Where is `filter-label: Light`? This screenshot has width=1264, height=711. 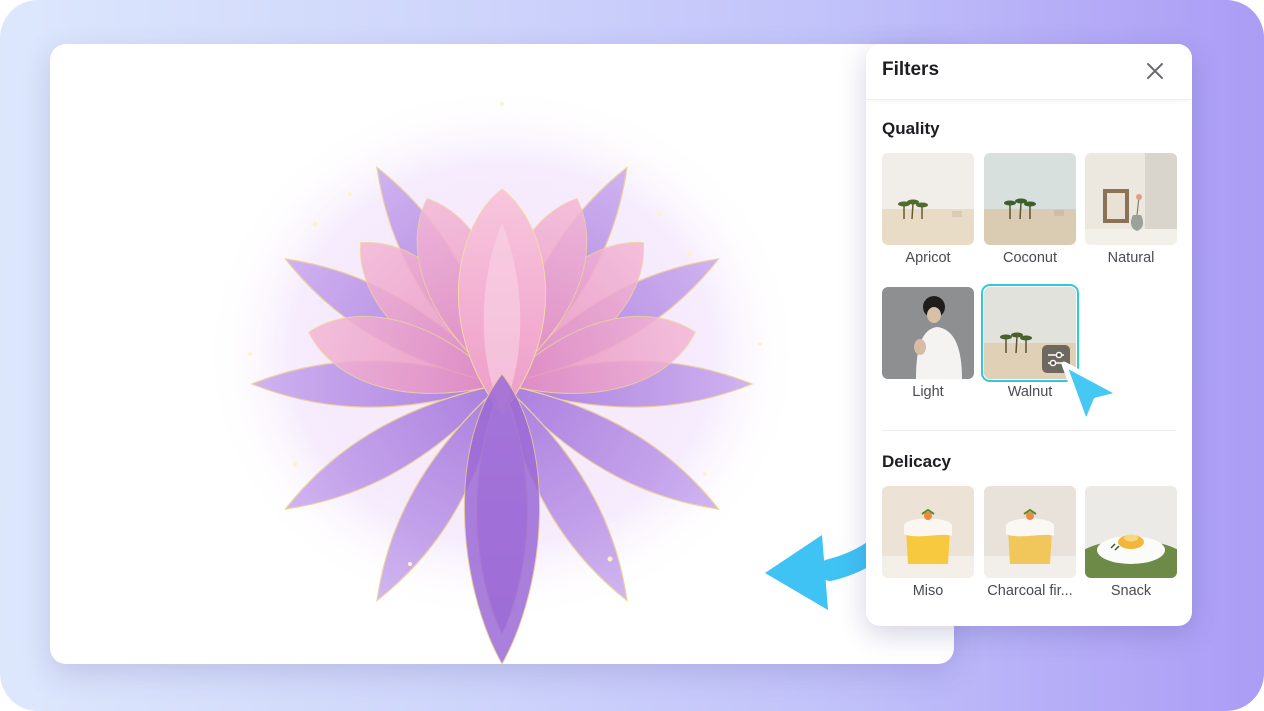 filter-label: Light is located at coordinates (928, 392).